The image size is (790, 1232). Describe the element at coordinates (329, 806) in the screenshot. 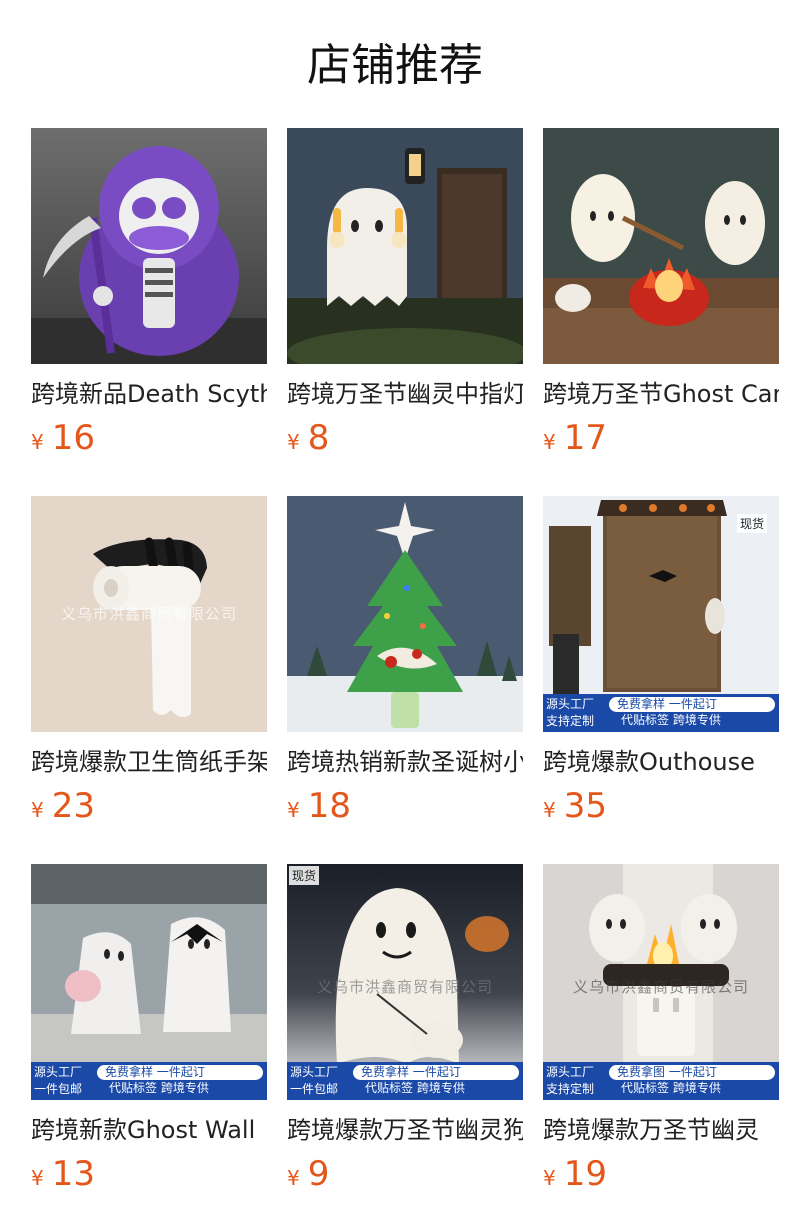

I see `price-value: 18` at that location.